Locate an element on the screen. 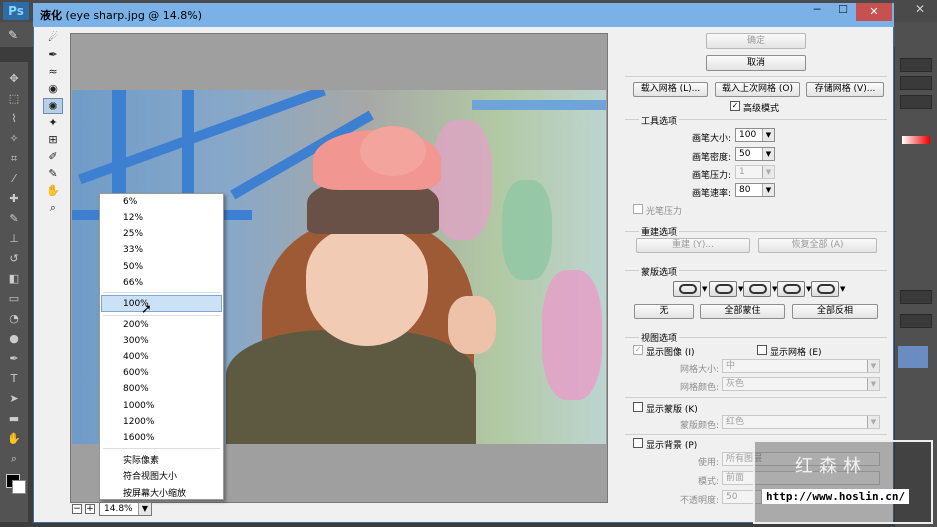 This screenshot has height=527, width=937. zoom-option: 200% is located at coordinates (136, 325).